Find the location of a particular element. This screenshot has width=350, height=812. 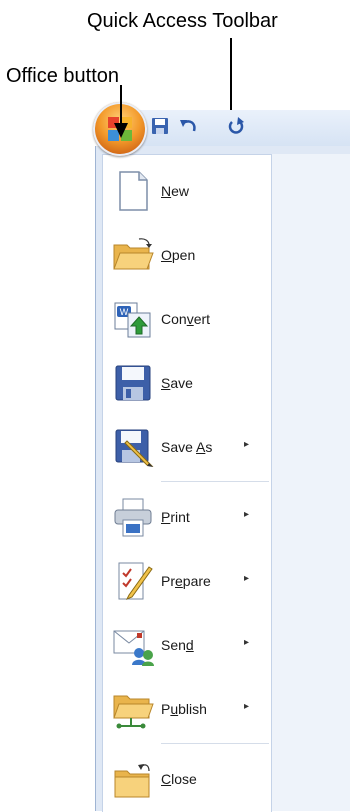

menu-item-prepare: Prepare ▸ is located at coordinates (187, 581).